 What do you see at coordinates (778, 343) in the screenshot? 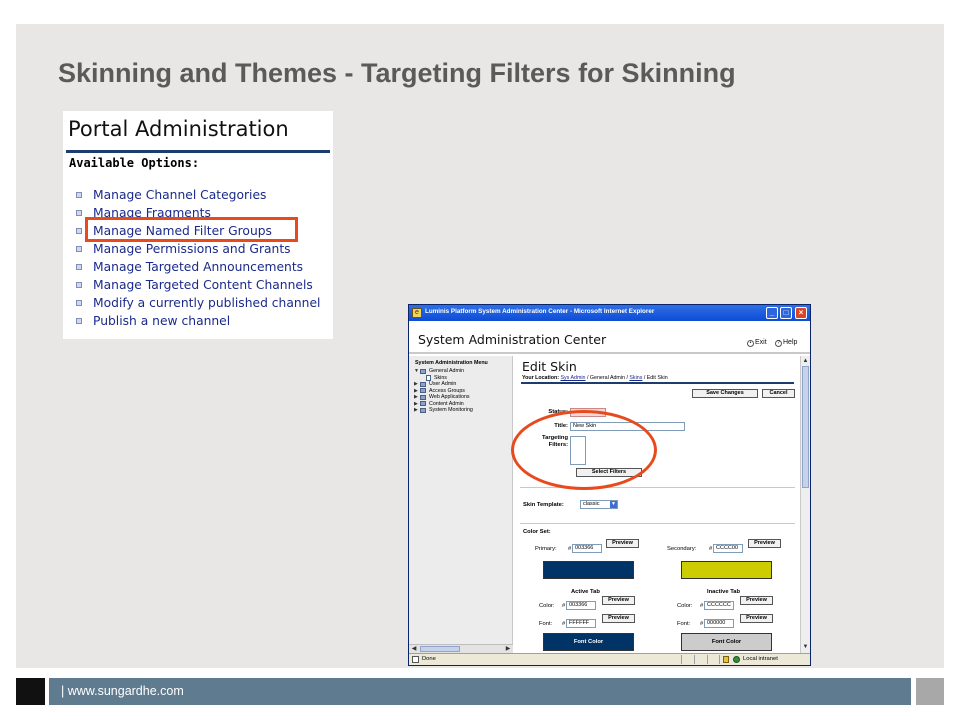
I see `help-icon: ?` at bounding box center [778, 343].